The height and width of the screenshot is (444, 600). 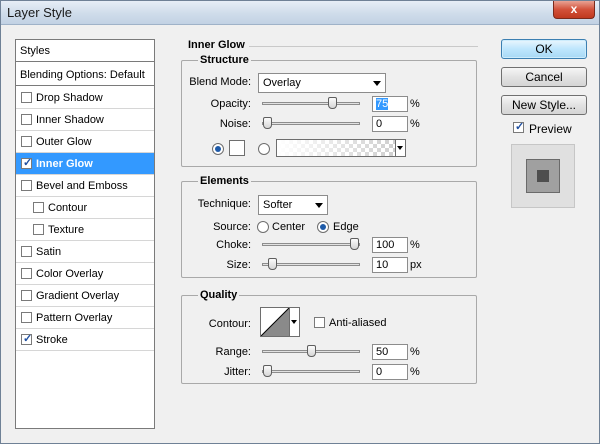 What do you see at coordinates (323, 227) in the screenshot?
I see `source-edge-radio` at bounding box center [323, 227].